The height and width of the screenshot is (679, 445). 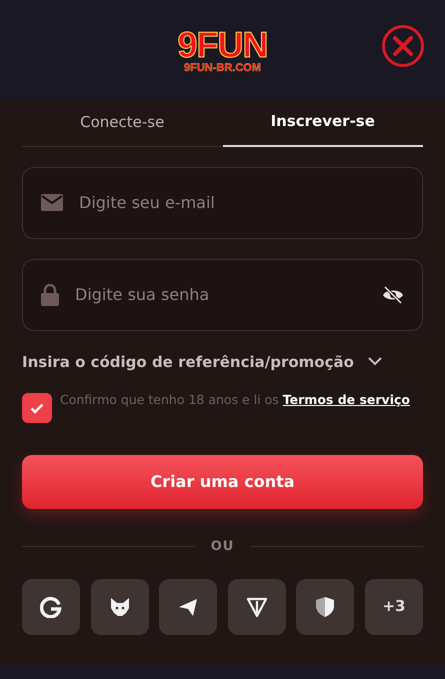 What do you see at coordinates (222, 44) in the screenshot?
I see `logo: 9FUN` at bounding box center [222, 44].